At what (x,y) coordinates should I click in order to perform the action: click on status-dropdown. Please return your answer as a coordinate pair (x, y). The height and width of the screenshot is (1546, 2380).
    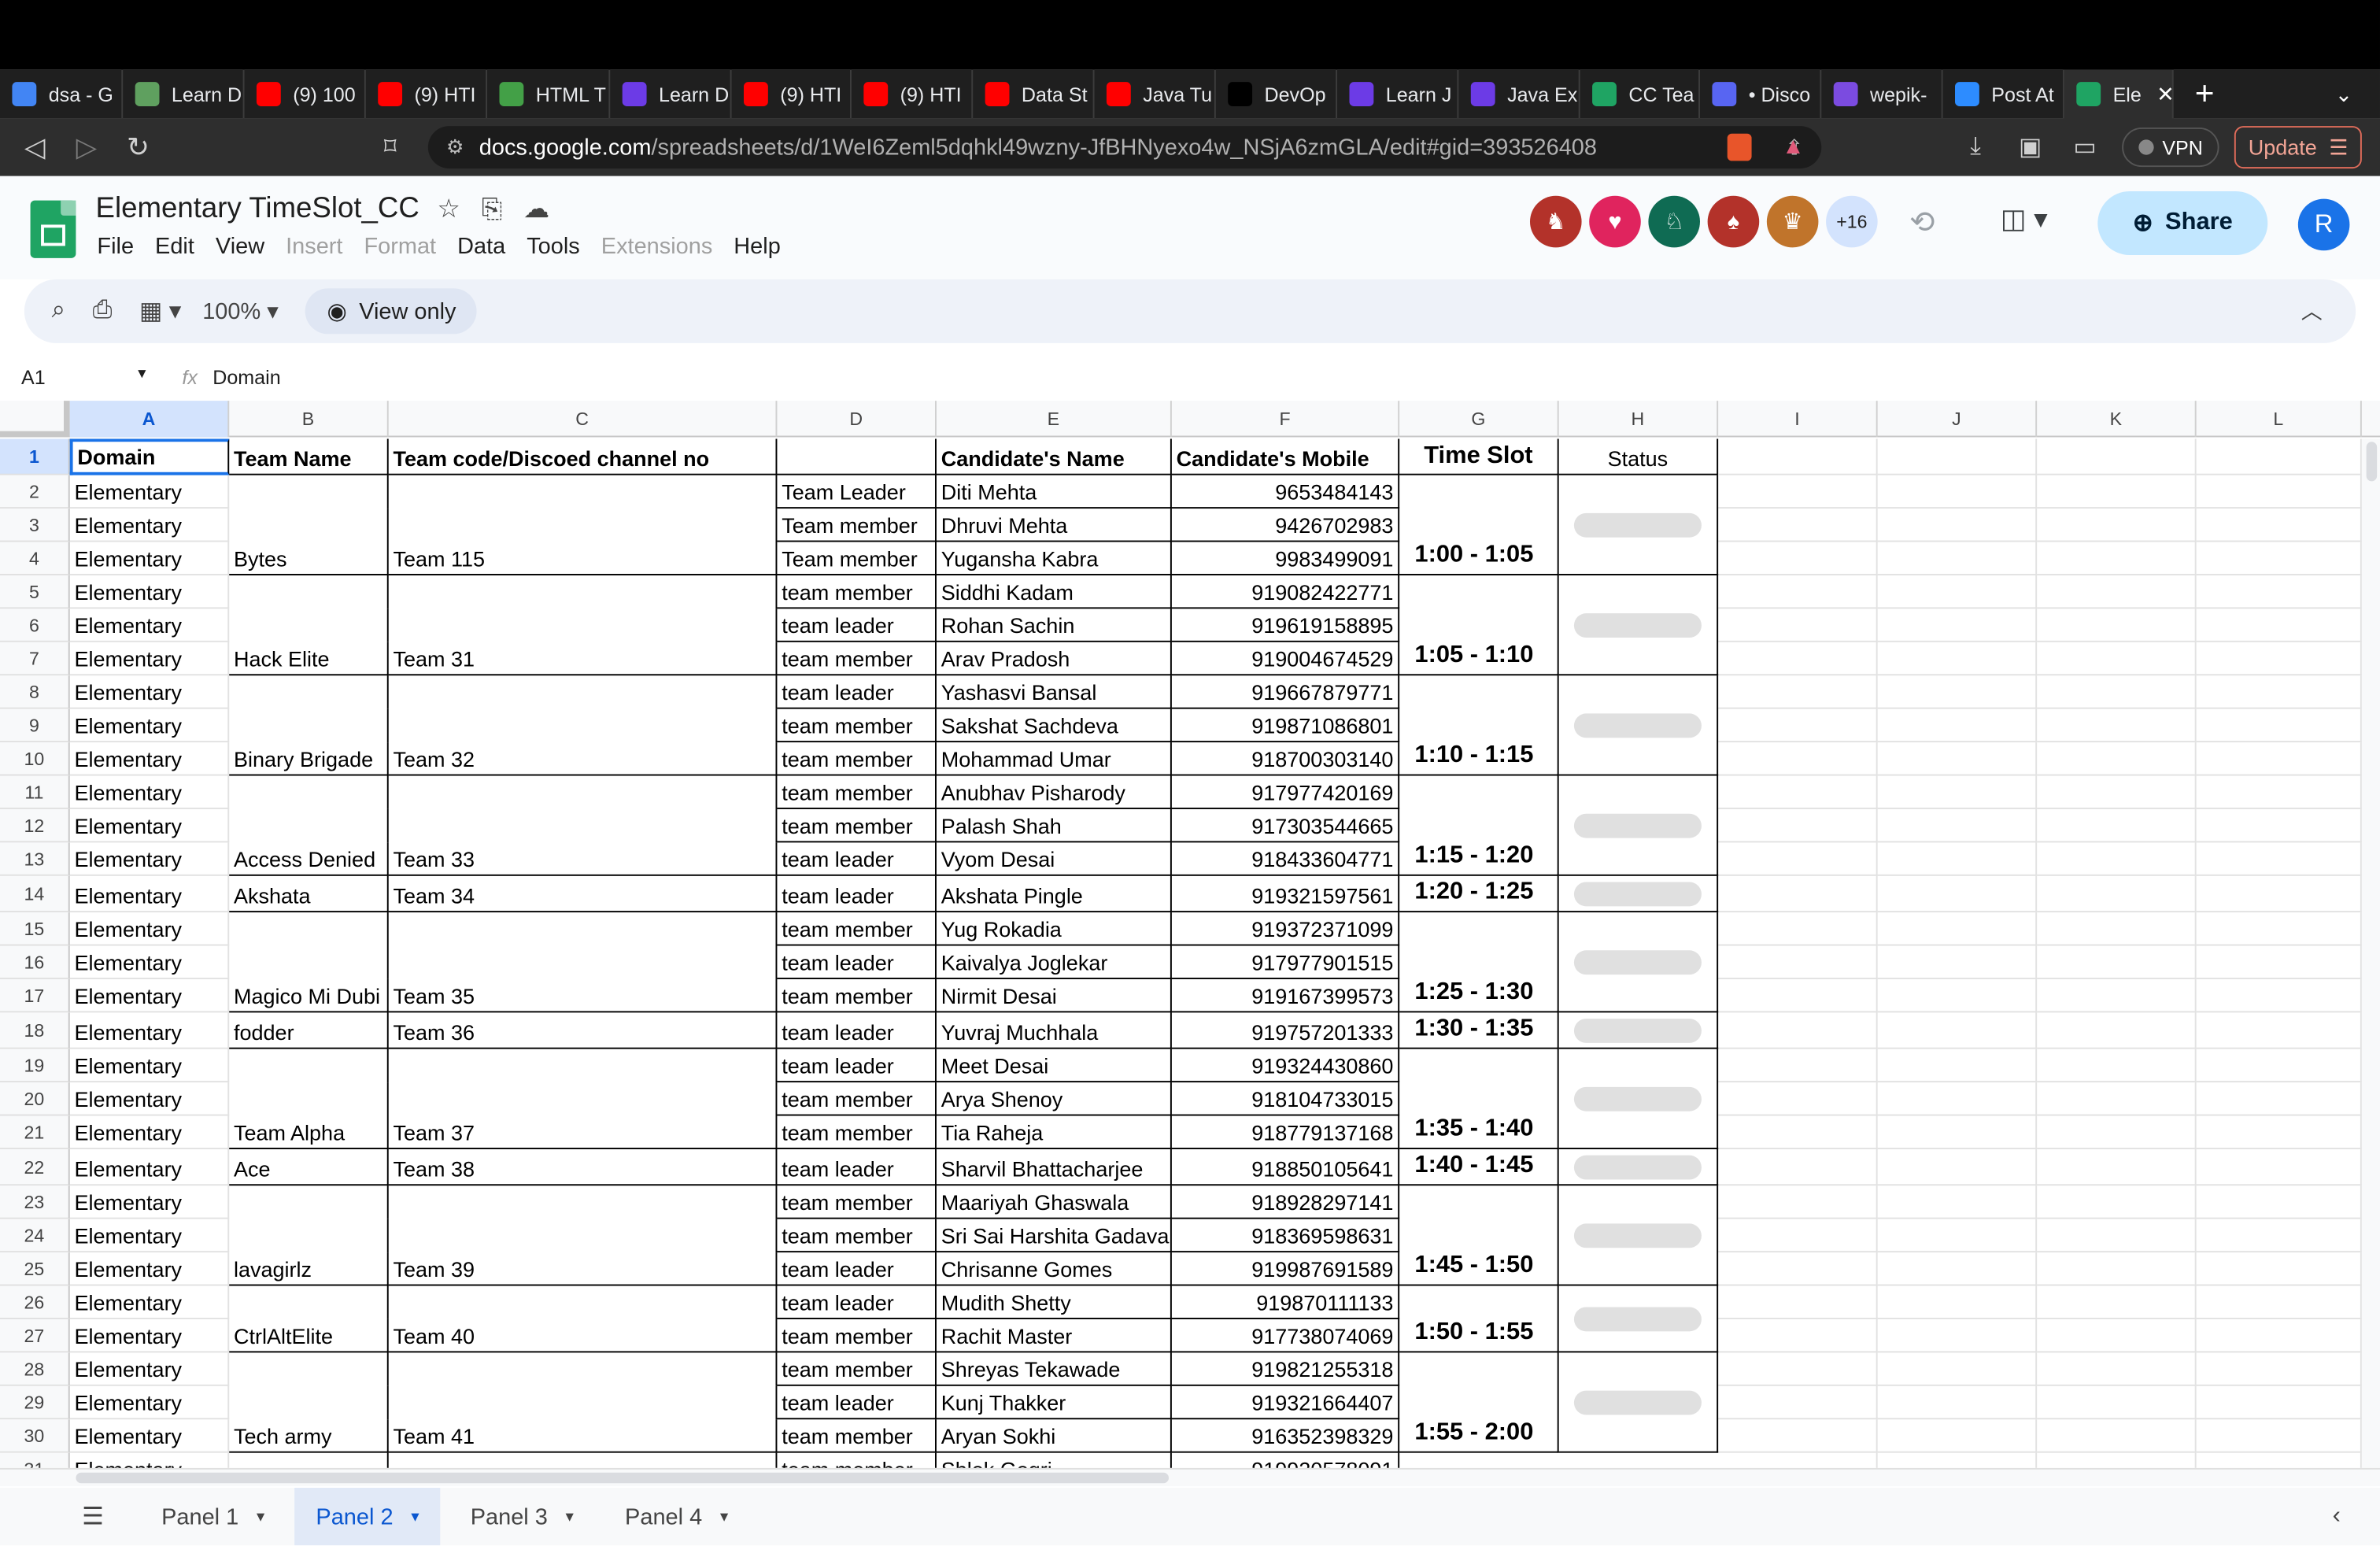
    Looking at the image, I should click on (1637, 1098).